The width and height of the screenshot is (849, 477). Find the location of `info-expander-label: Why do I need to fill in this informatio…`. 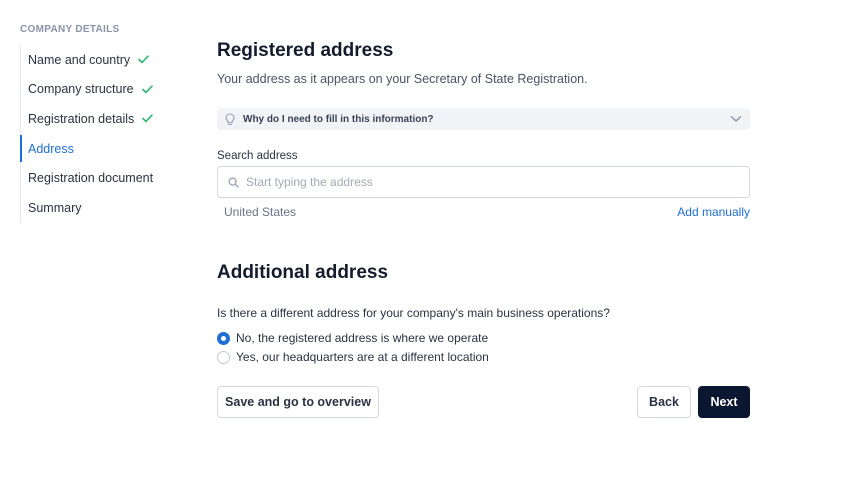

info-expander-label: Why do I need to fill in this informatio… is located at coordinates (338, 119).